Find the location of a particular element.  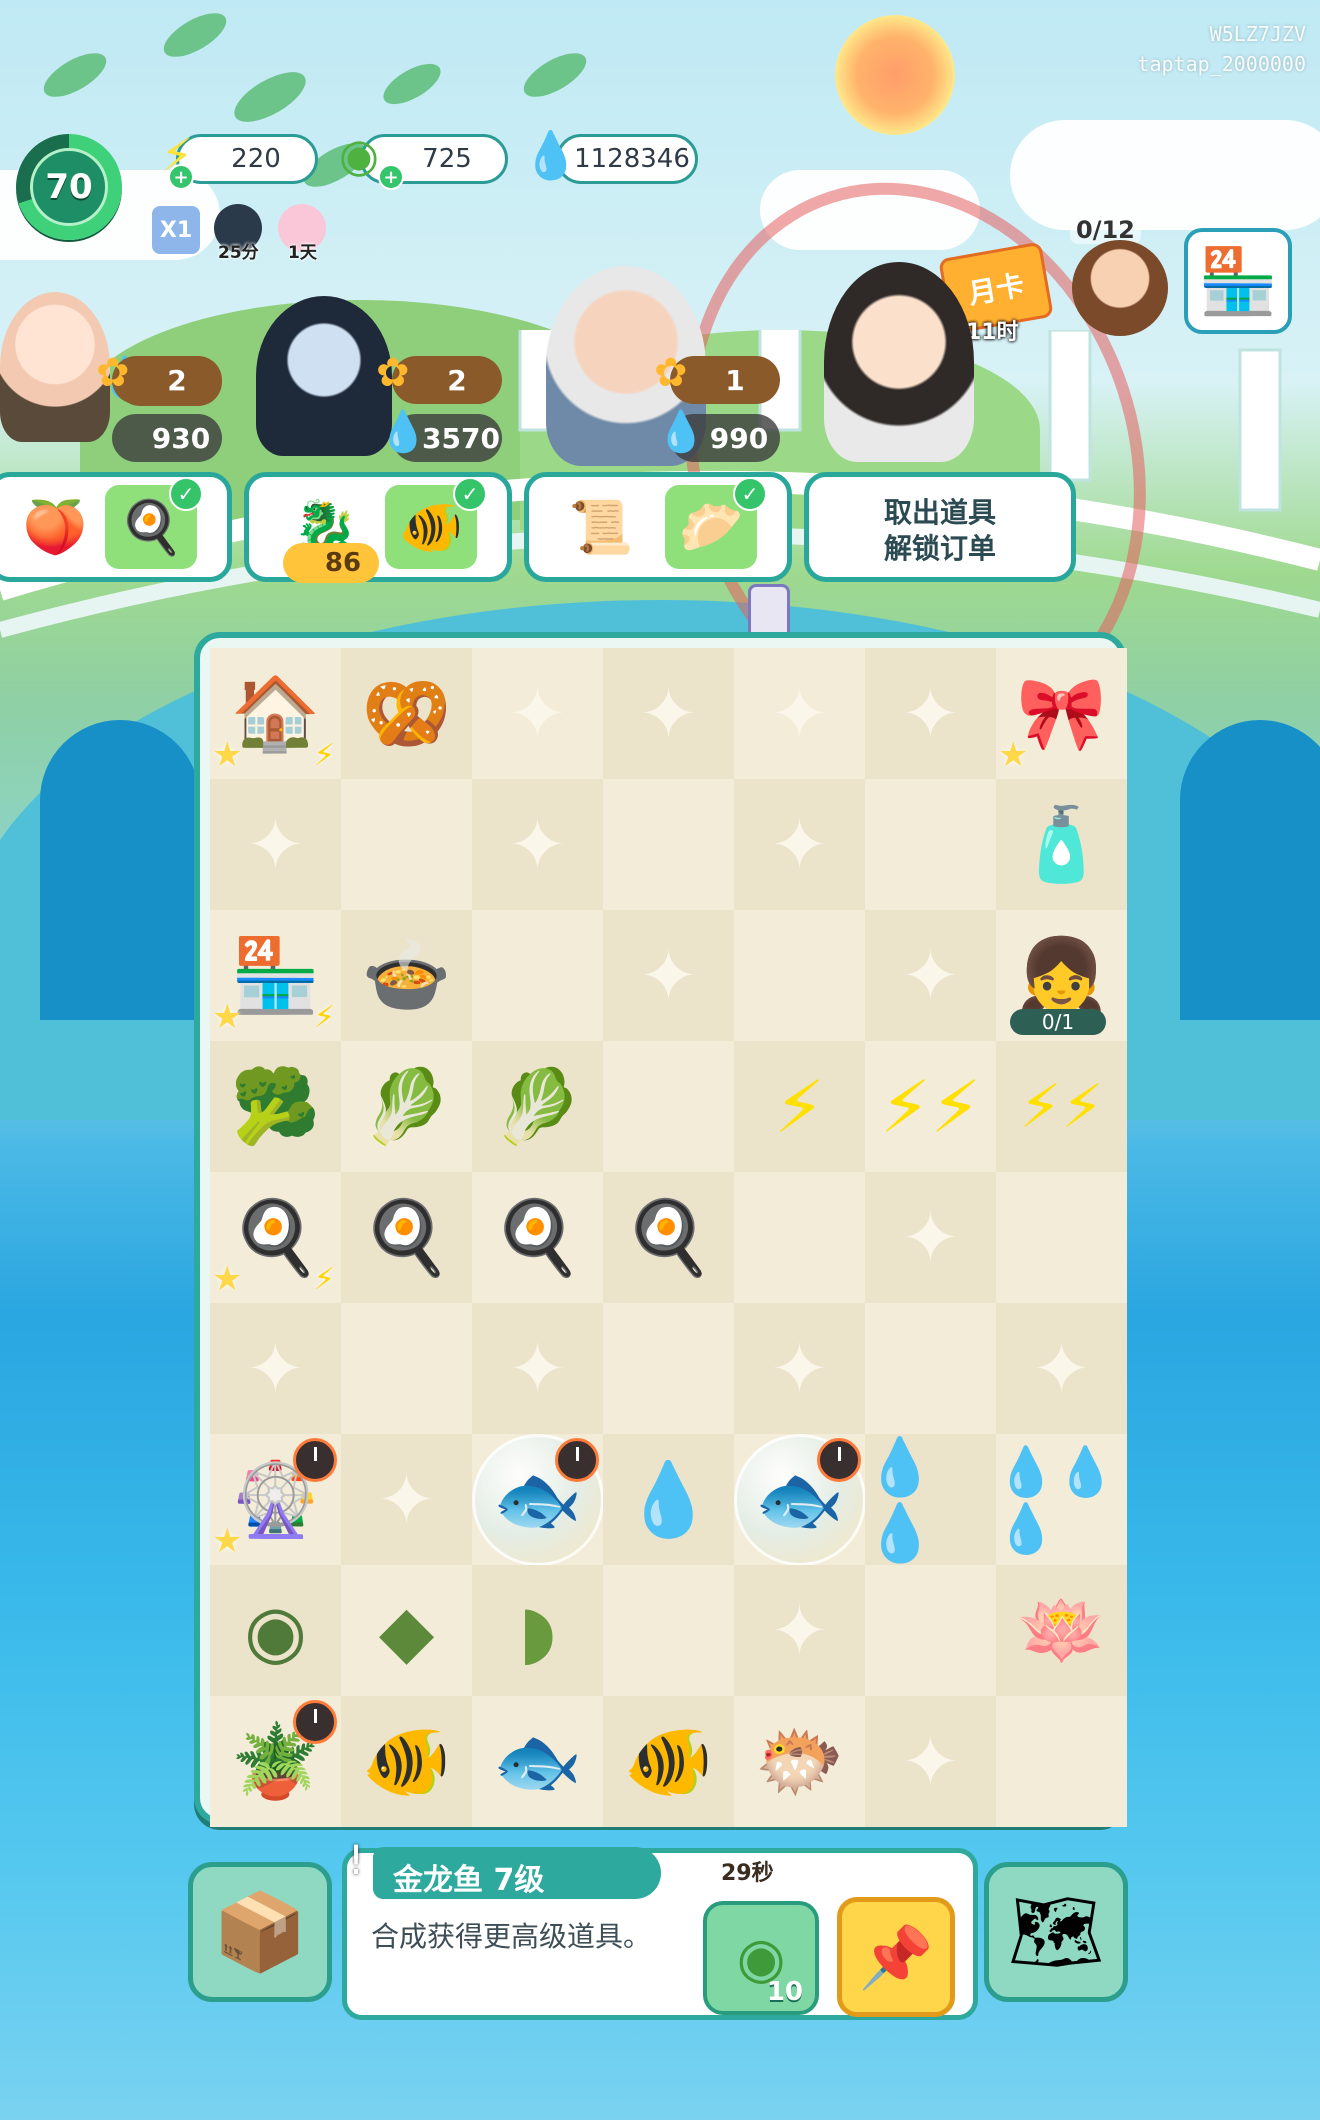

pretzel-item: 🥨 is located at coordinates (407, 713).